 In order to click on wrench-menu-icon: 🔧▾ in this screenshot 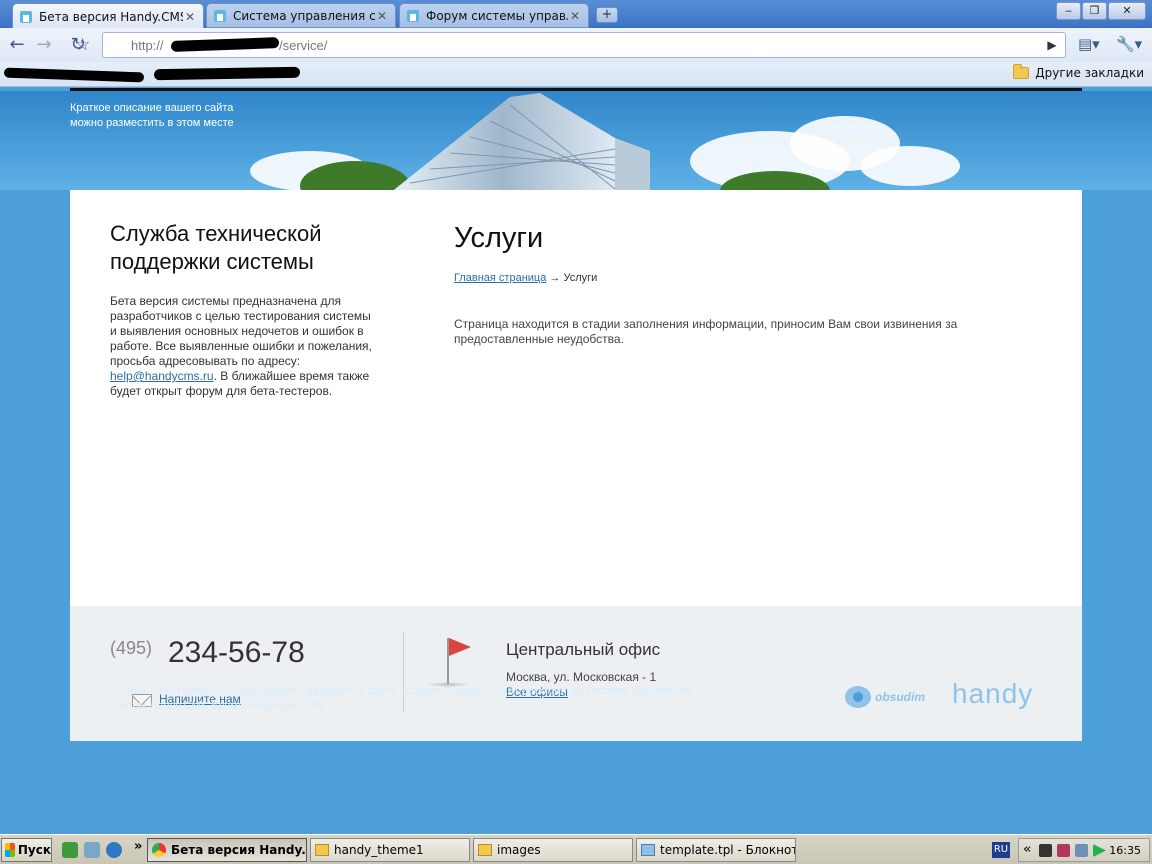, I will do `click(1129, 44)`.